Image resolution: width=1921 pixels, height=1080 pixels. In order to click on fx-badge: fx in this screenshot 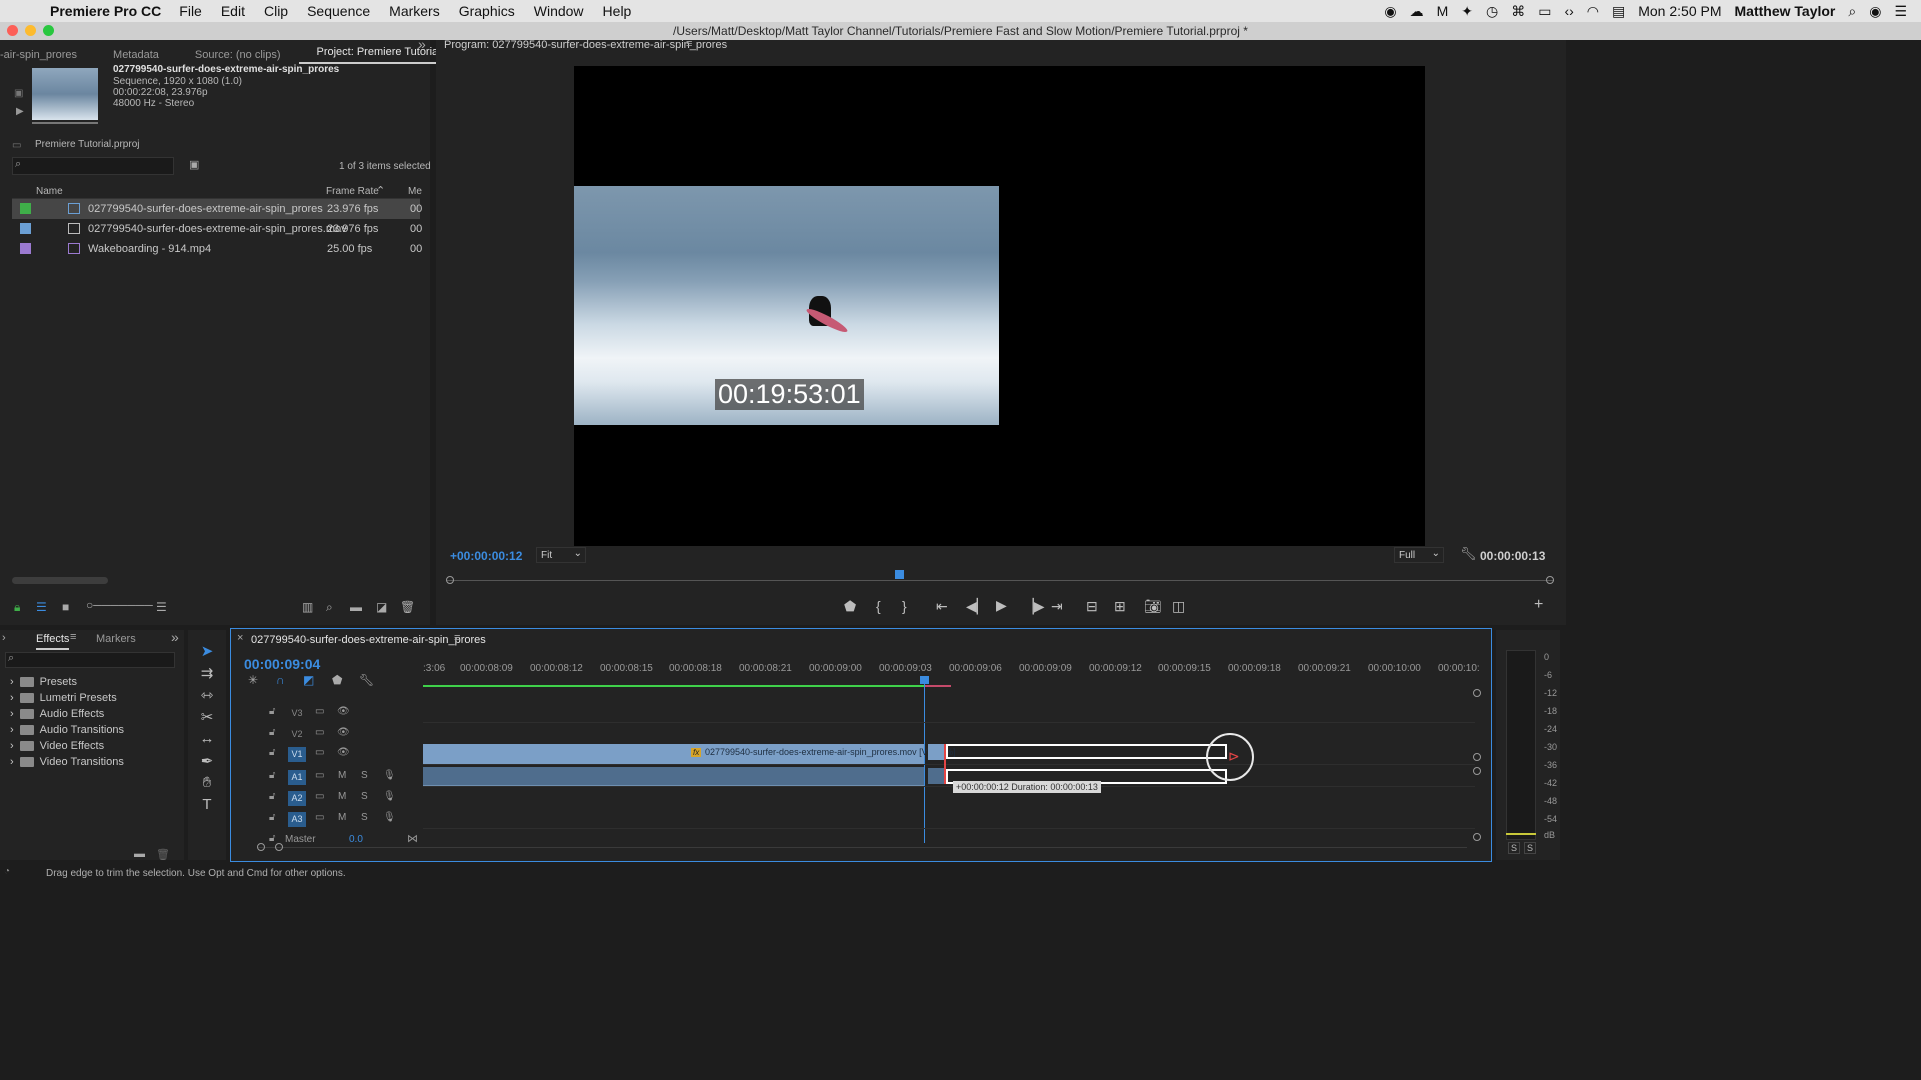, I will do `click(696, 752)`.